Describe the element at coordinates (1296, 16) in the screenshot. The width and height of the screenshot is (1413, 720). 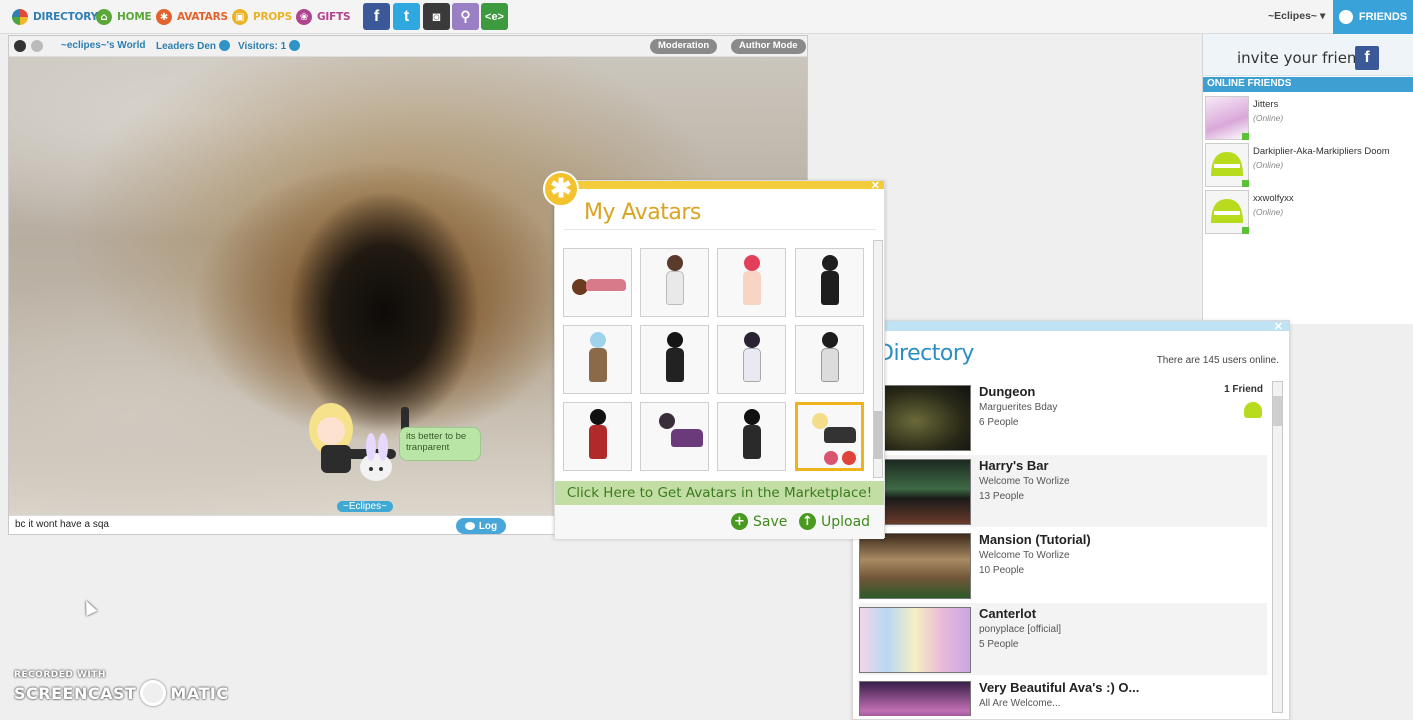
I see `user-menu: ~Eclipes~ ▾` at that location.